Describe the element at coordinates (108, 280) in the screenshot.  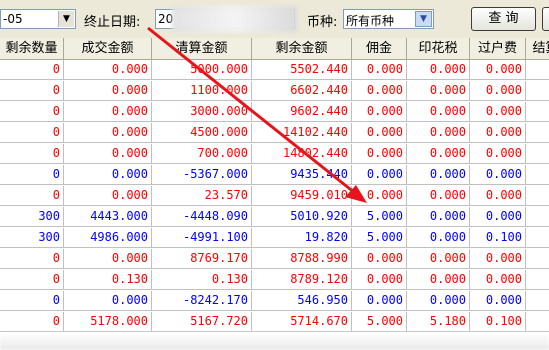
I see `cell-deal-amount: 0.130` at that location.